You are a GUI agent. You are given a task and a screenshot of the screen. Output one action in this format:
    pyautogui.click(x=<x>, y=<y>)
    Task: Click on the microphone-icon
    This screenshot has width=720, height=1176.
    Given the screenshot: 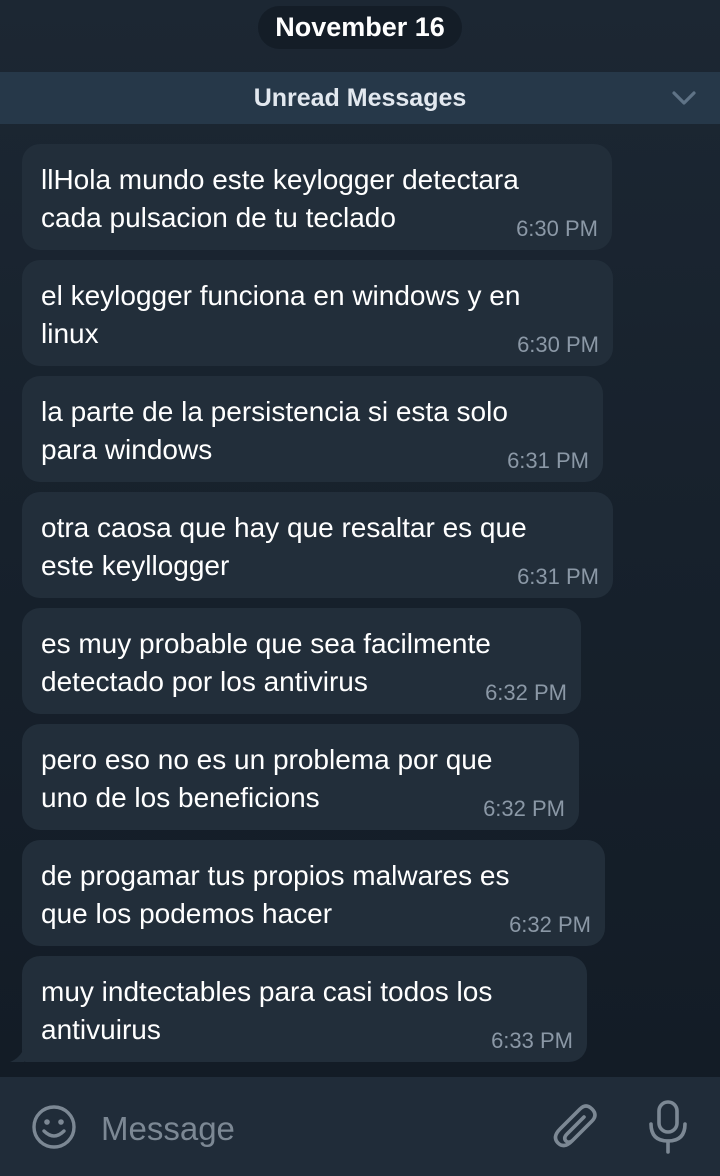 What is the action you would take?
    pyautogui.click(x=668, y=1127)
    